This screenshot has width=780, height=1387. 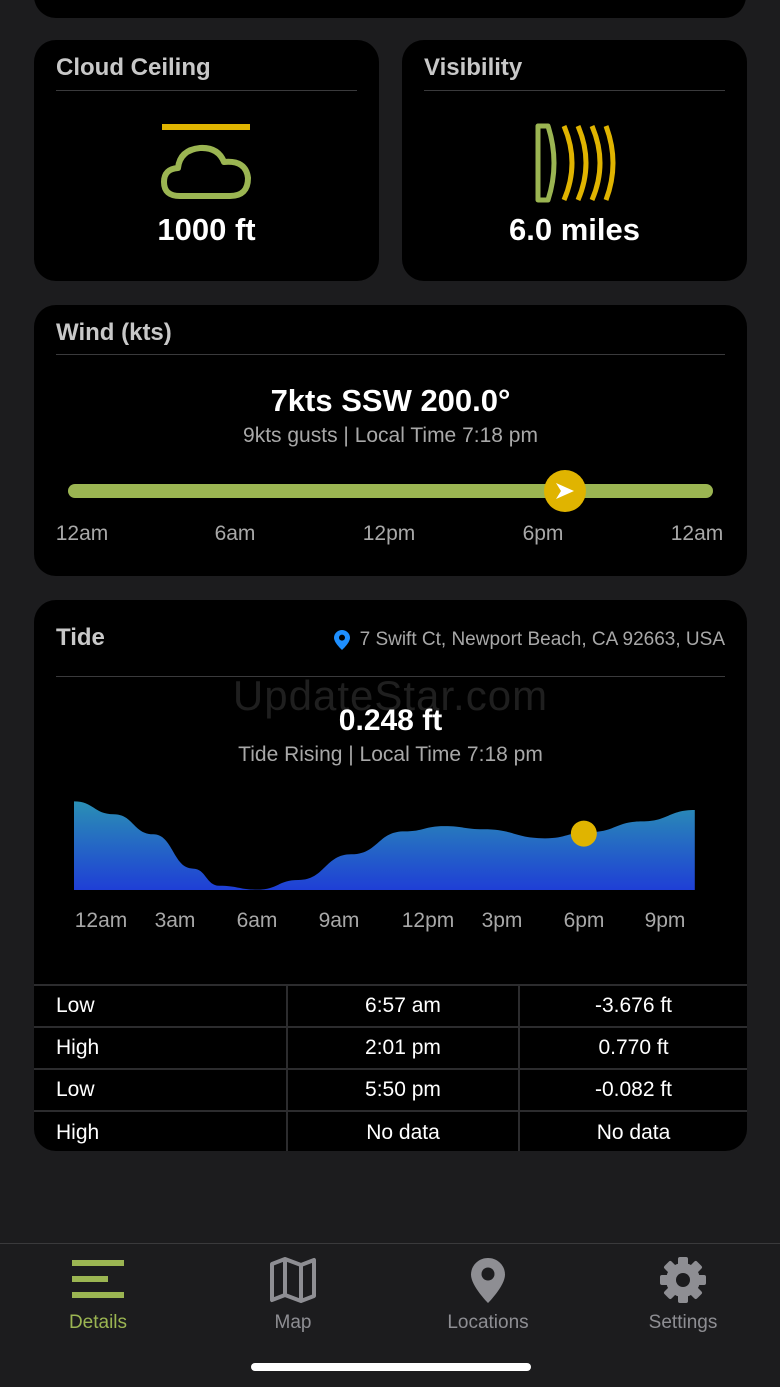 What do you see at coordinates (390, 491) in the screenshot?
I see `wind-time-slider-track` at bounding box center [390, 491].